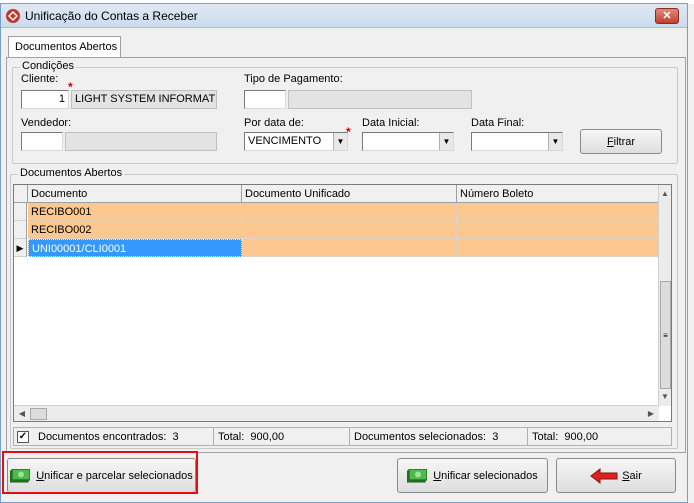 The height and width of the screenshot is (503, 694). I want to click on scroll-right-icon: ▶, so click(651, 414).